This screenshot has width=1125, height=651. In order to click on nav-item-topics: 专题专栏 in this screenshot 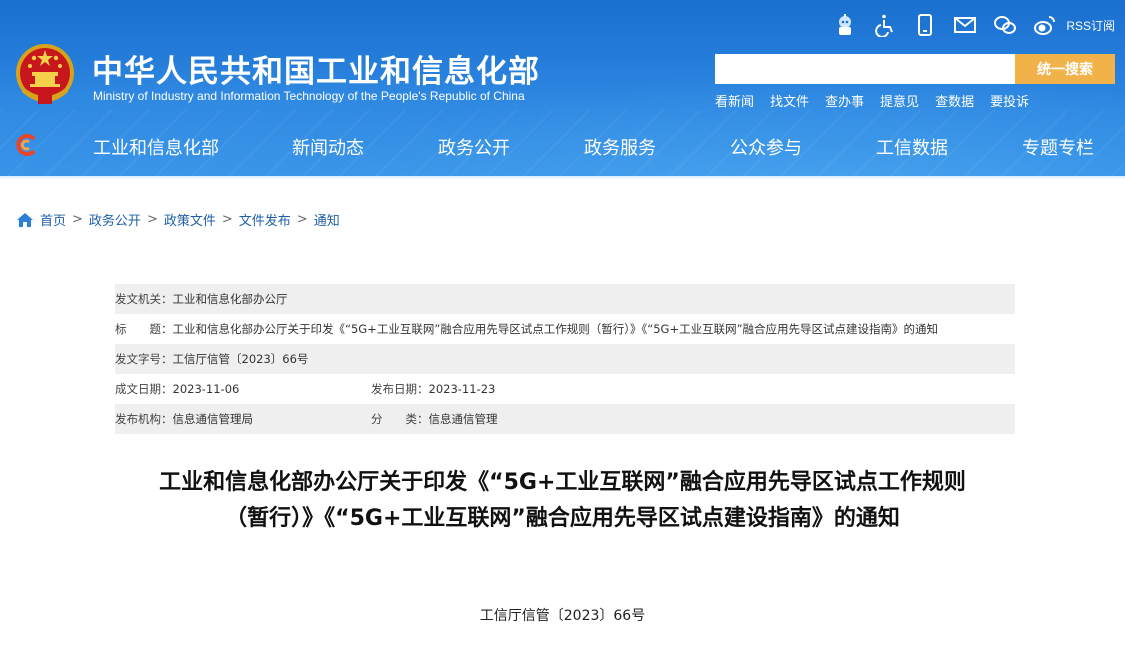, I will do `click(1058, 147)`.